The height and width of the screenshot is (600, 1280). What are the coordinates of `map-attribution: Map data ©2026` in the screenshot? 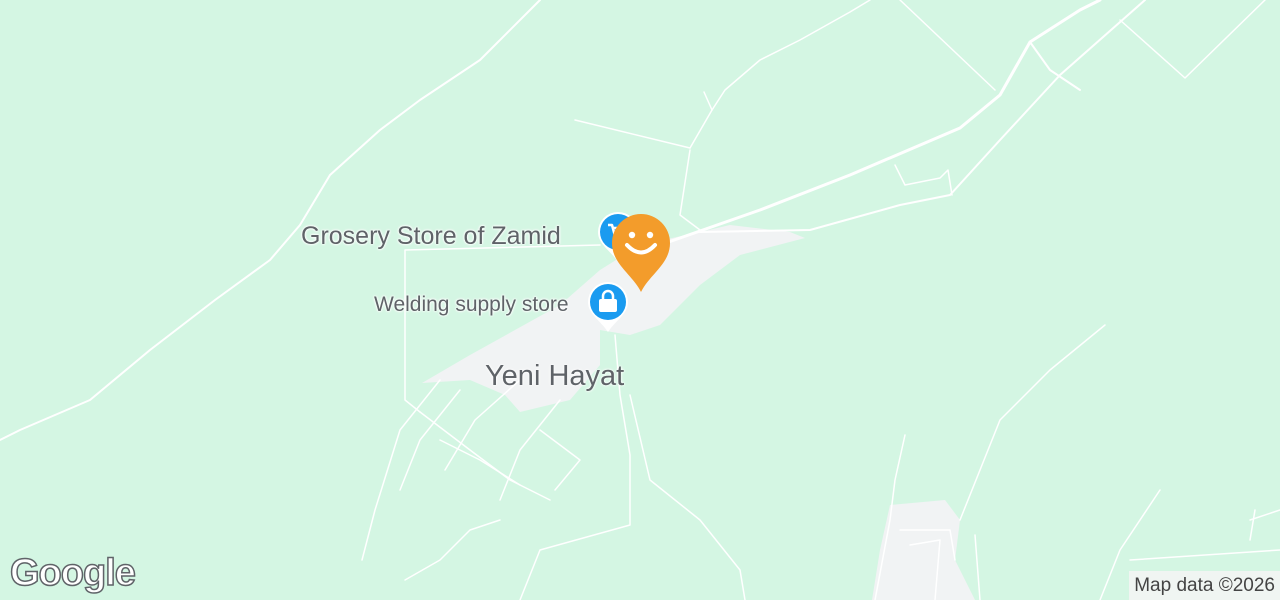 It's located at (1204, 585).